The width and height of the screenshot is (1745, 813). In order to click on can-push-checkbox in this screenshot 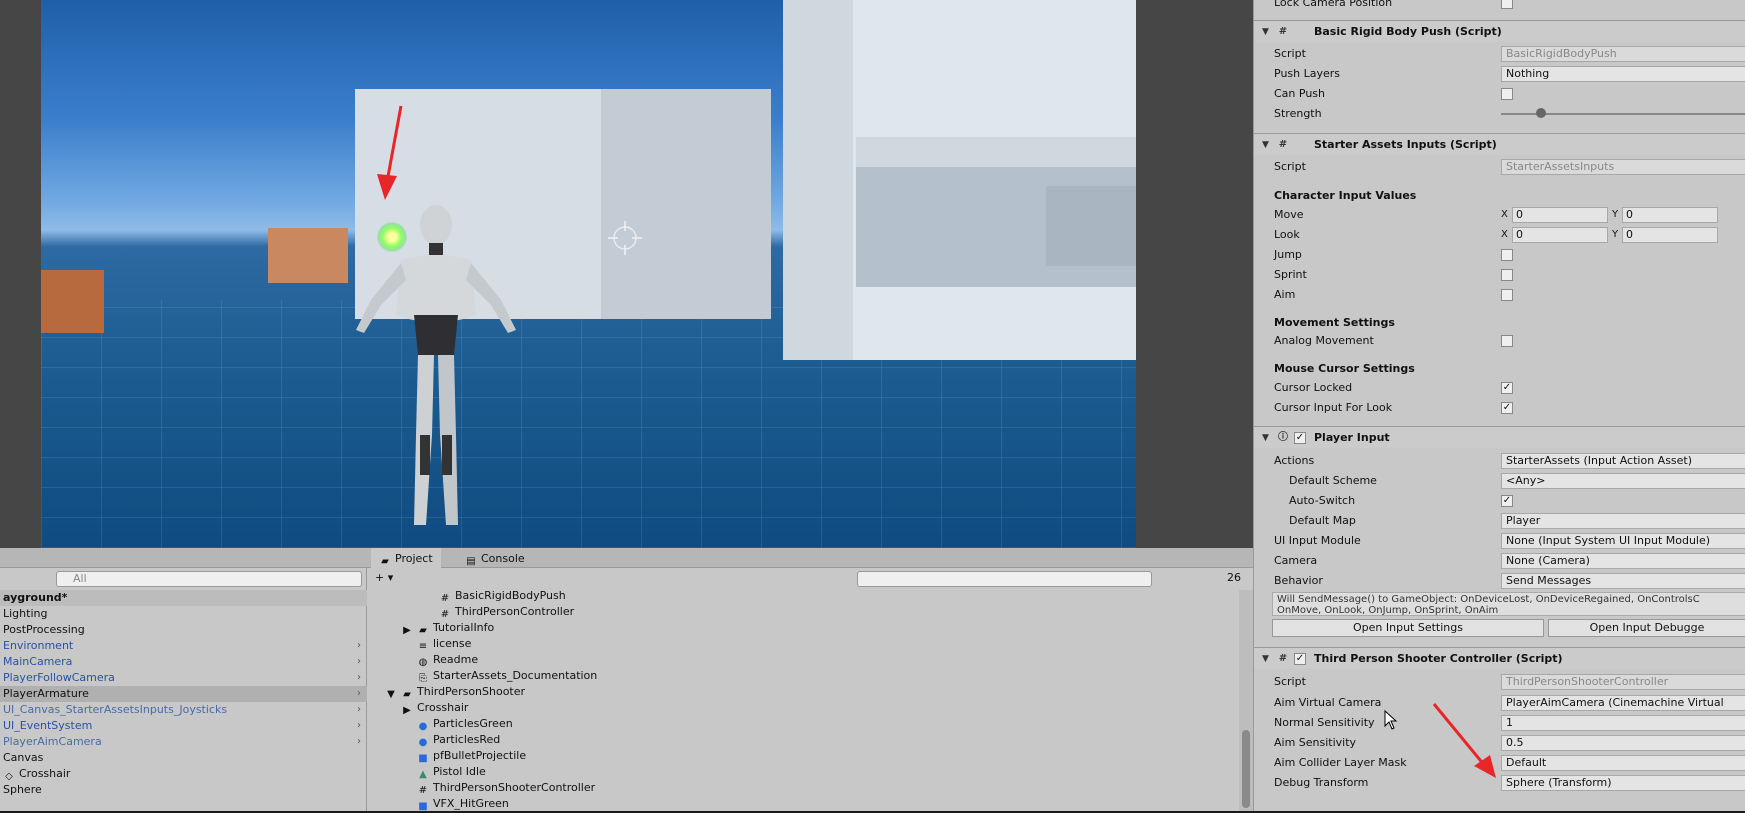, I will do `click(1507, 94)`.